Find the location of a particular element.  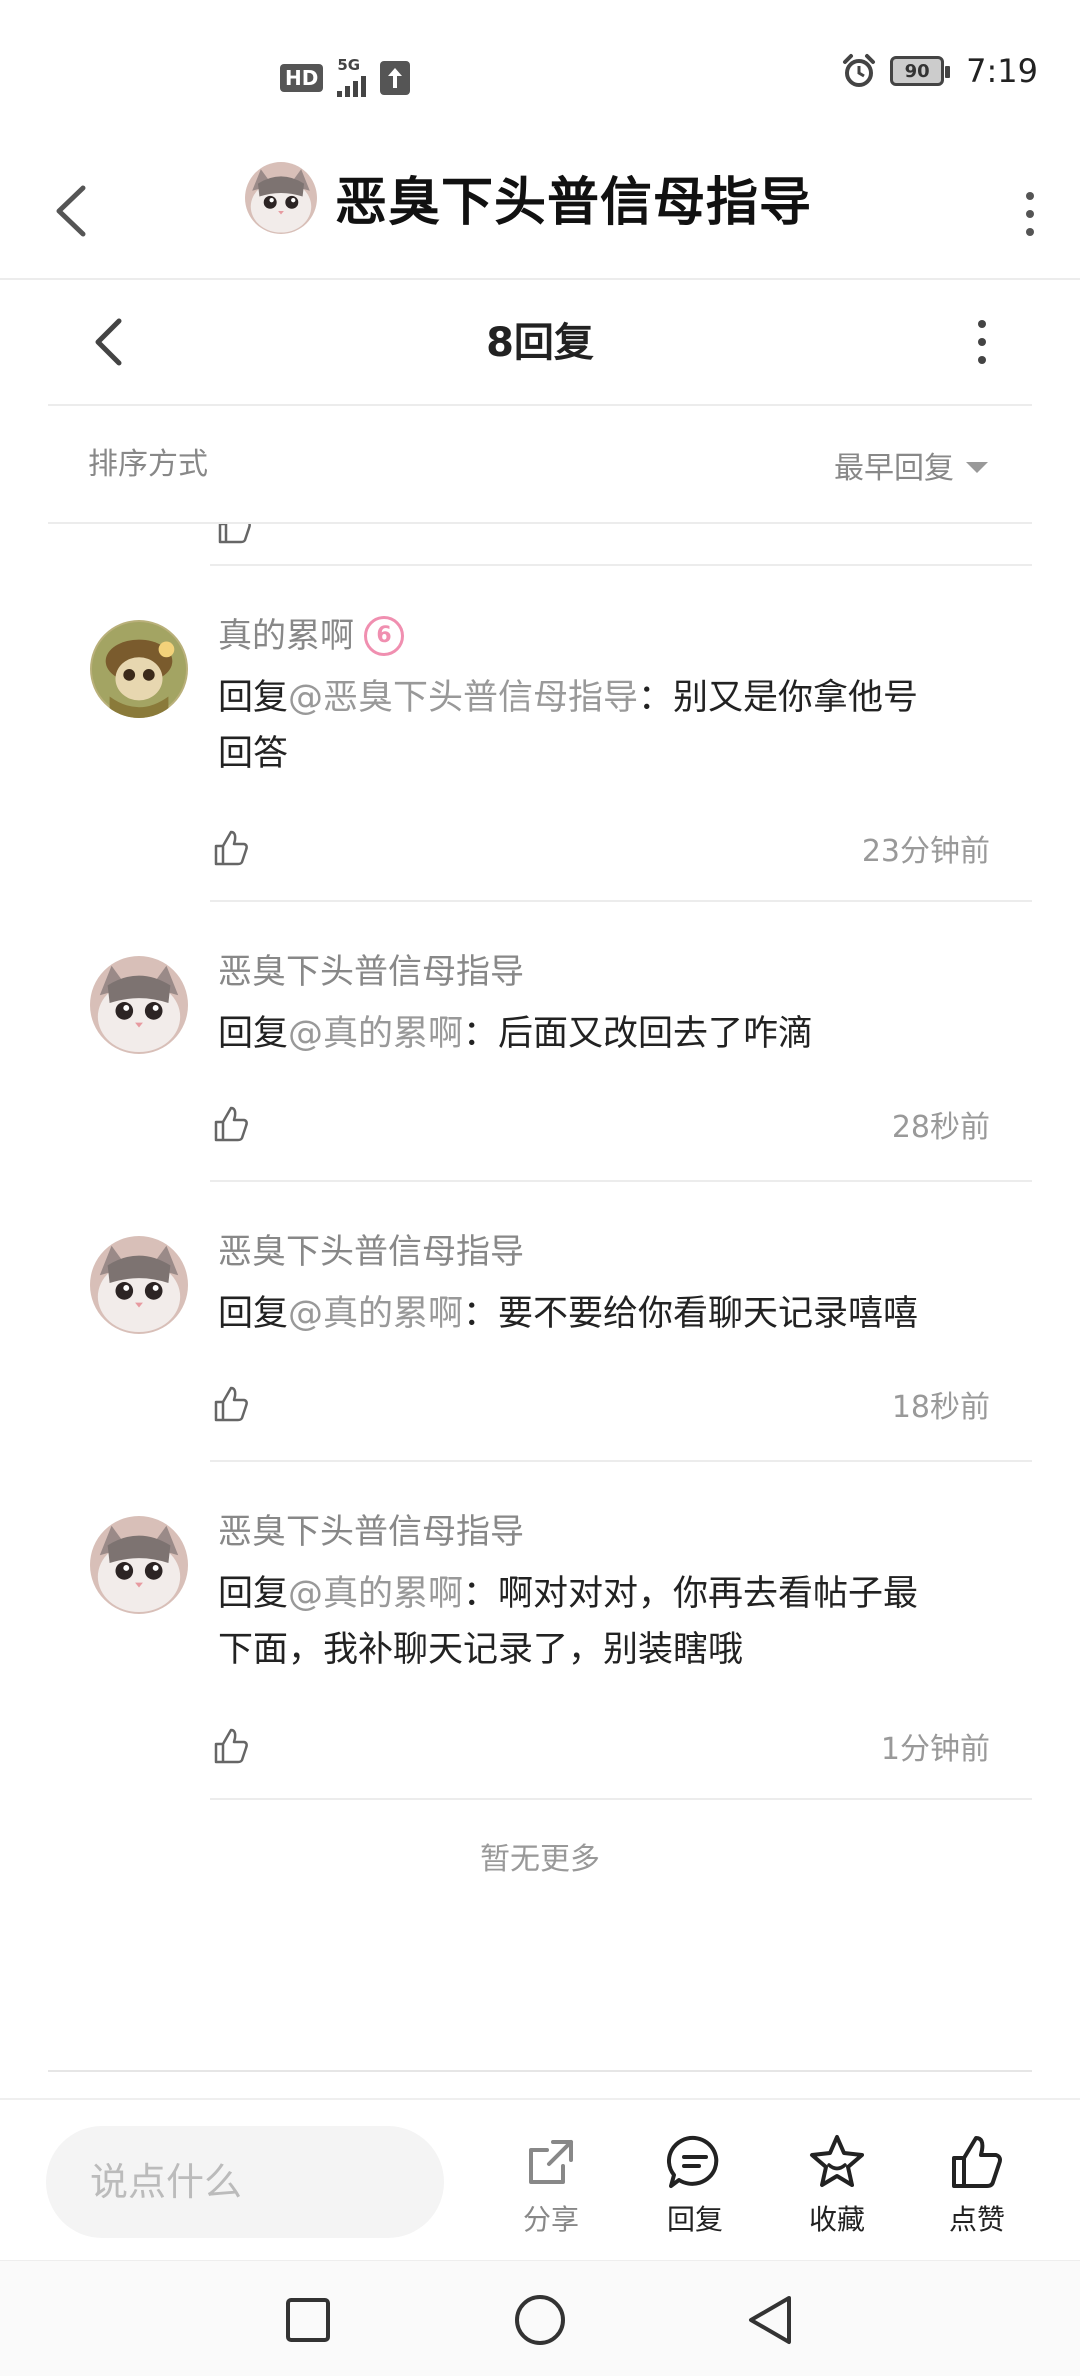

reply-panel-header: 8回复 is located at coordinates (540, 343).